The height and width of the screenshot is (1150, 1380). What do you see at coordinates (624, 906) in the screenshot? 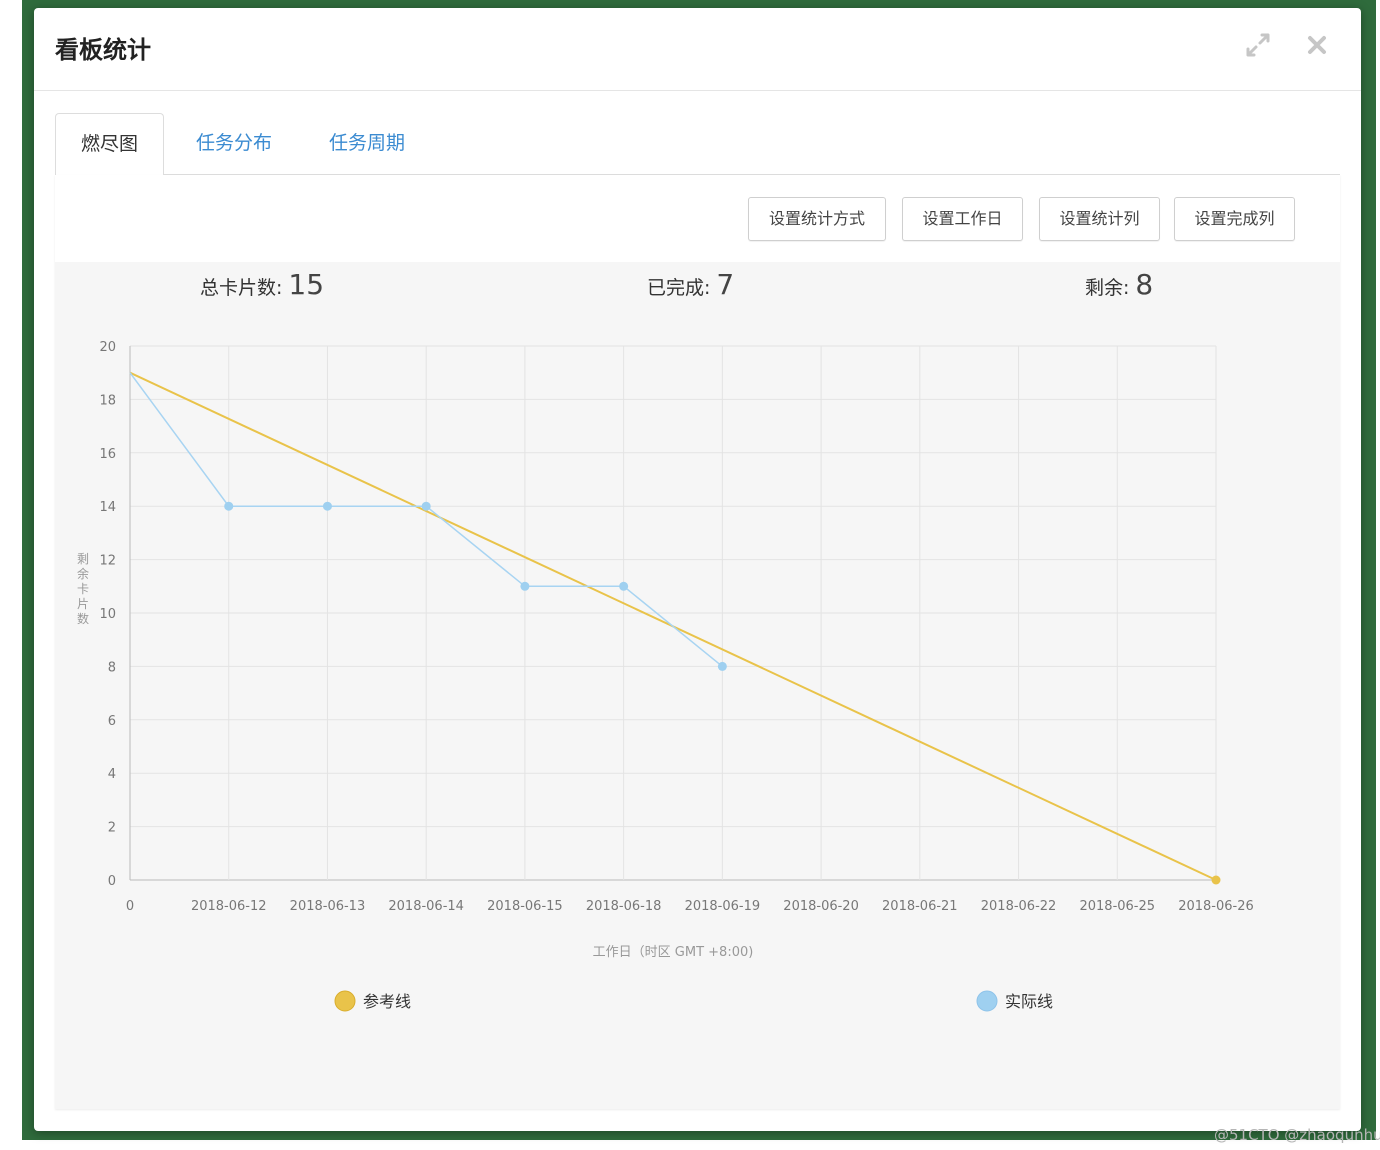
I see `x-tick-label: 2018-06-18` at bounding box center [624, 906].